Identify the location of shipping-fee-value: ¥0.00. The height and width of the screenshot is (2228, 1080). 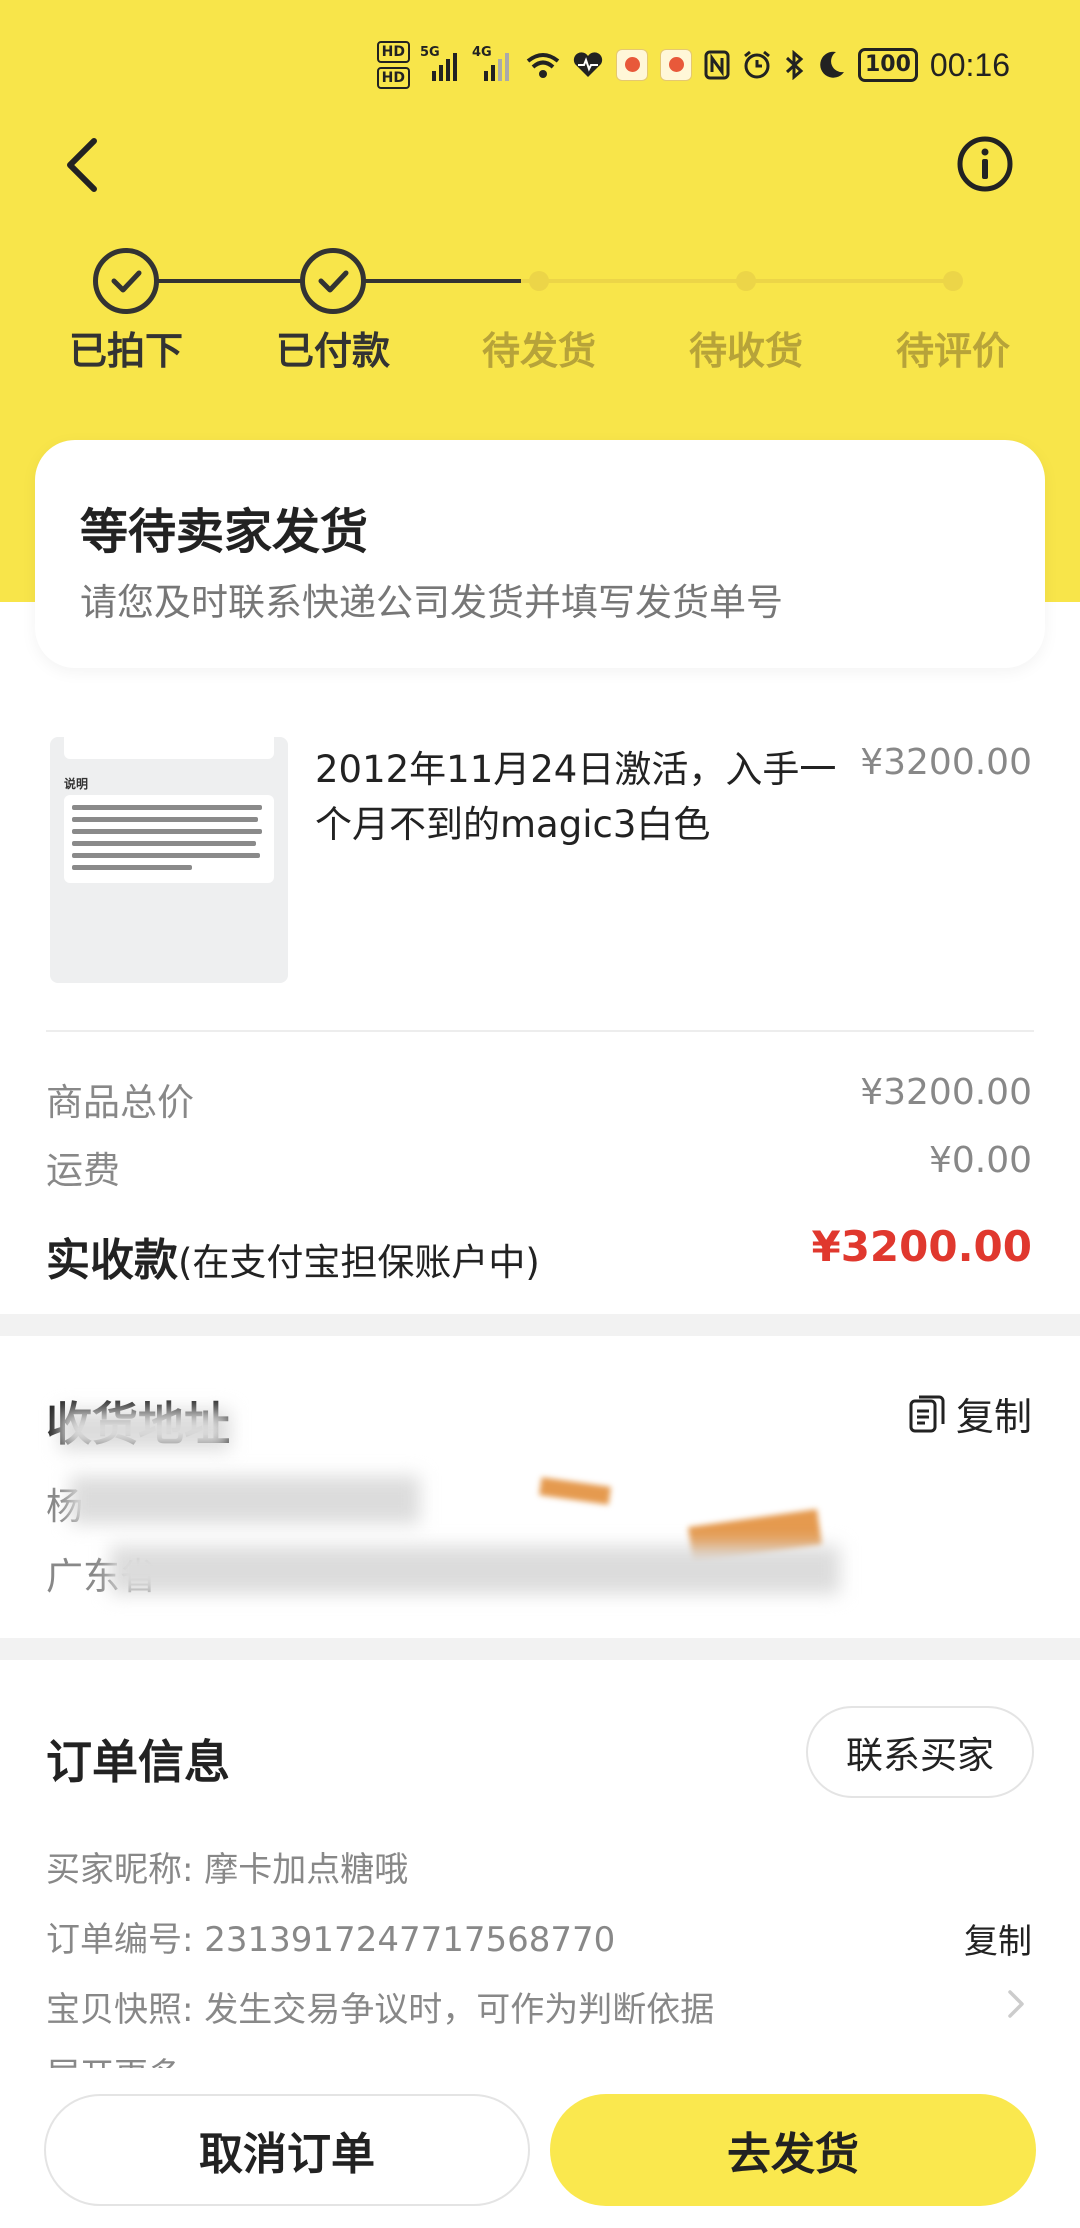
(980, 1160).